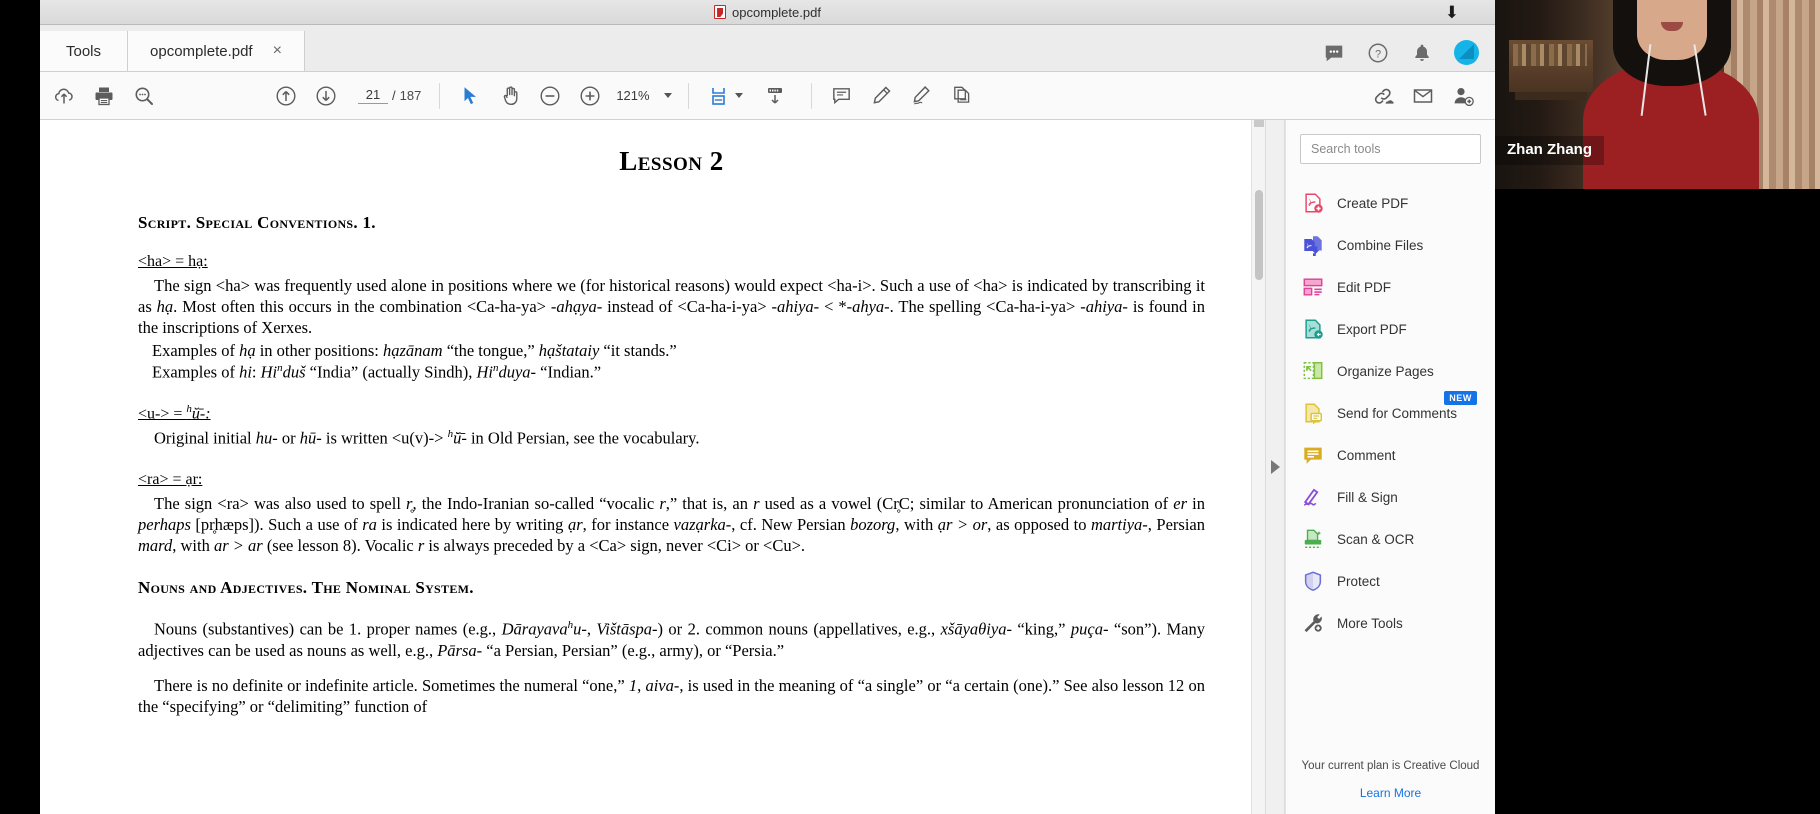 The width and height of the screenshot is (1820, 814). Describe the element at coordinates (1390, 623) in the screenshot. I see `tool-item-more-tools: More Tools` at that location.